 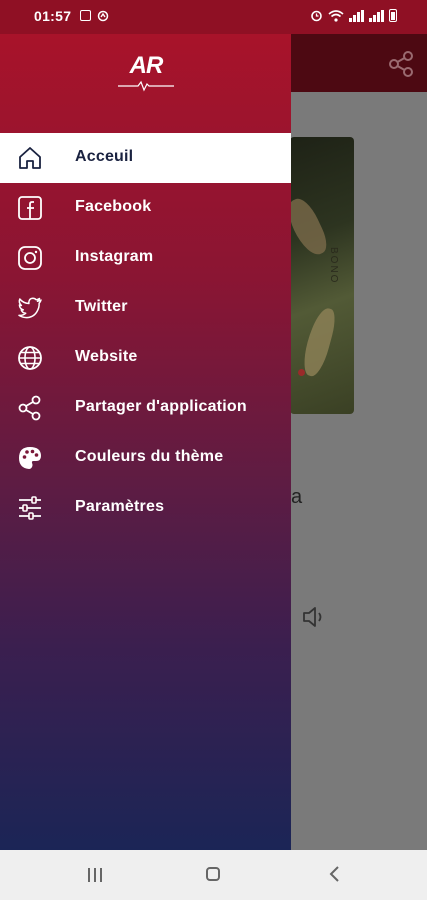 What do you see at coordinates (114, 256) in the screenshot?
I see `drawer-item-label: Instagram` at bounding box center [114, 256].